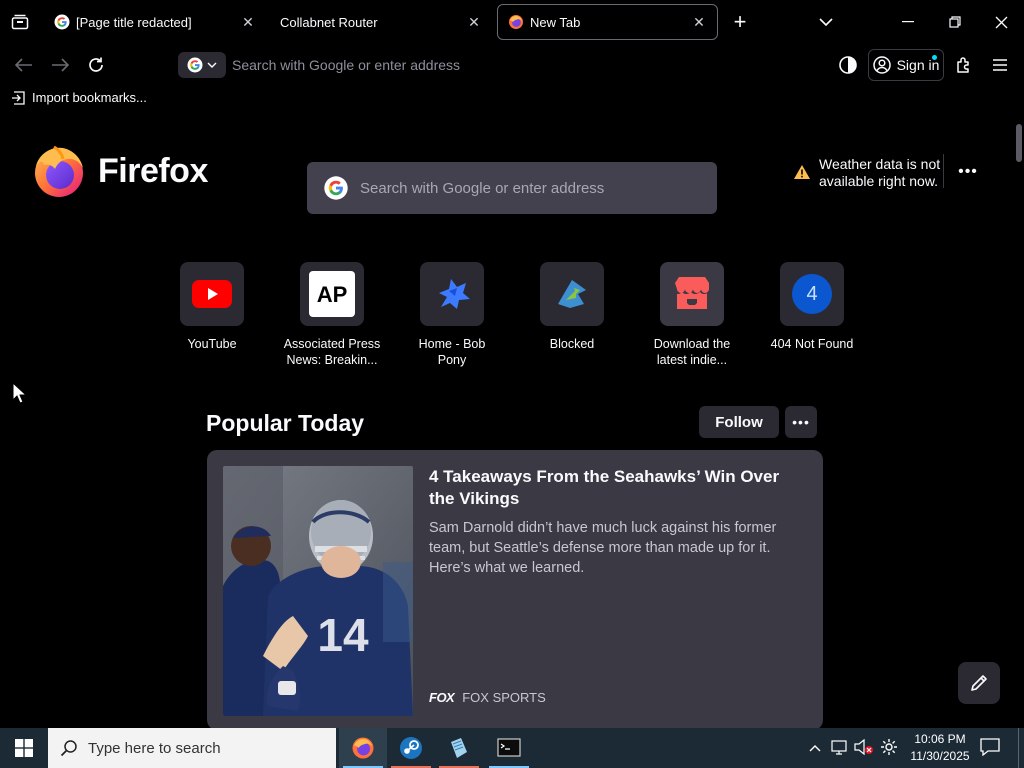 The height and width of the screenshot is (768, 1024). I want to click on weather-more-button: •••, so click(968, 172).